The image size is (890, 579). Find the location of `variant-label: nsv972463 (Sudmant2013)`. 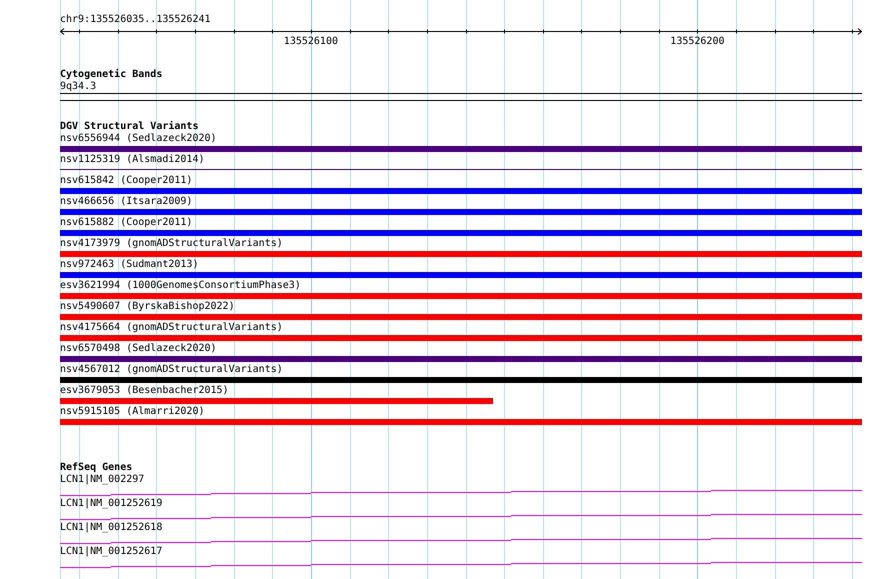

variant-label: nsv972463 (Sudmant2013) is located at coordinates (129, 265).